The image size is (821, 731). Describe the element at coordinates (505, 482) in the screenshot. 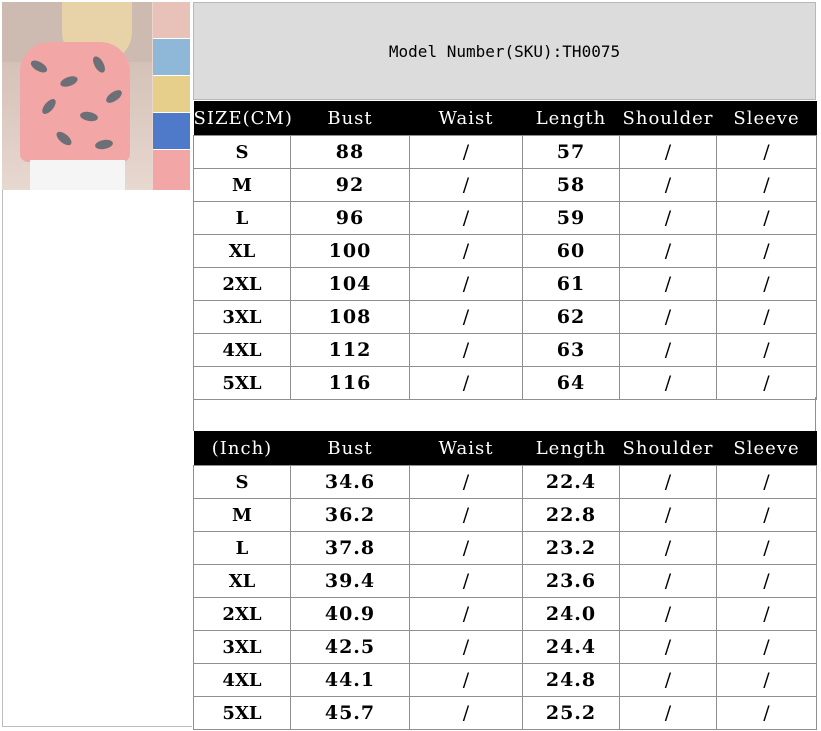

I see `table-row: S 34.6 / 22.4 / /` at that location.